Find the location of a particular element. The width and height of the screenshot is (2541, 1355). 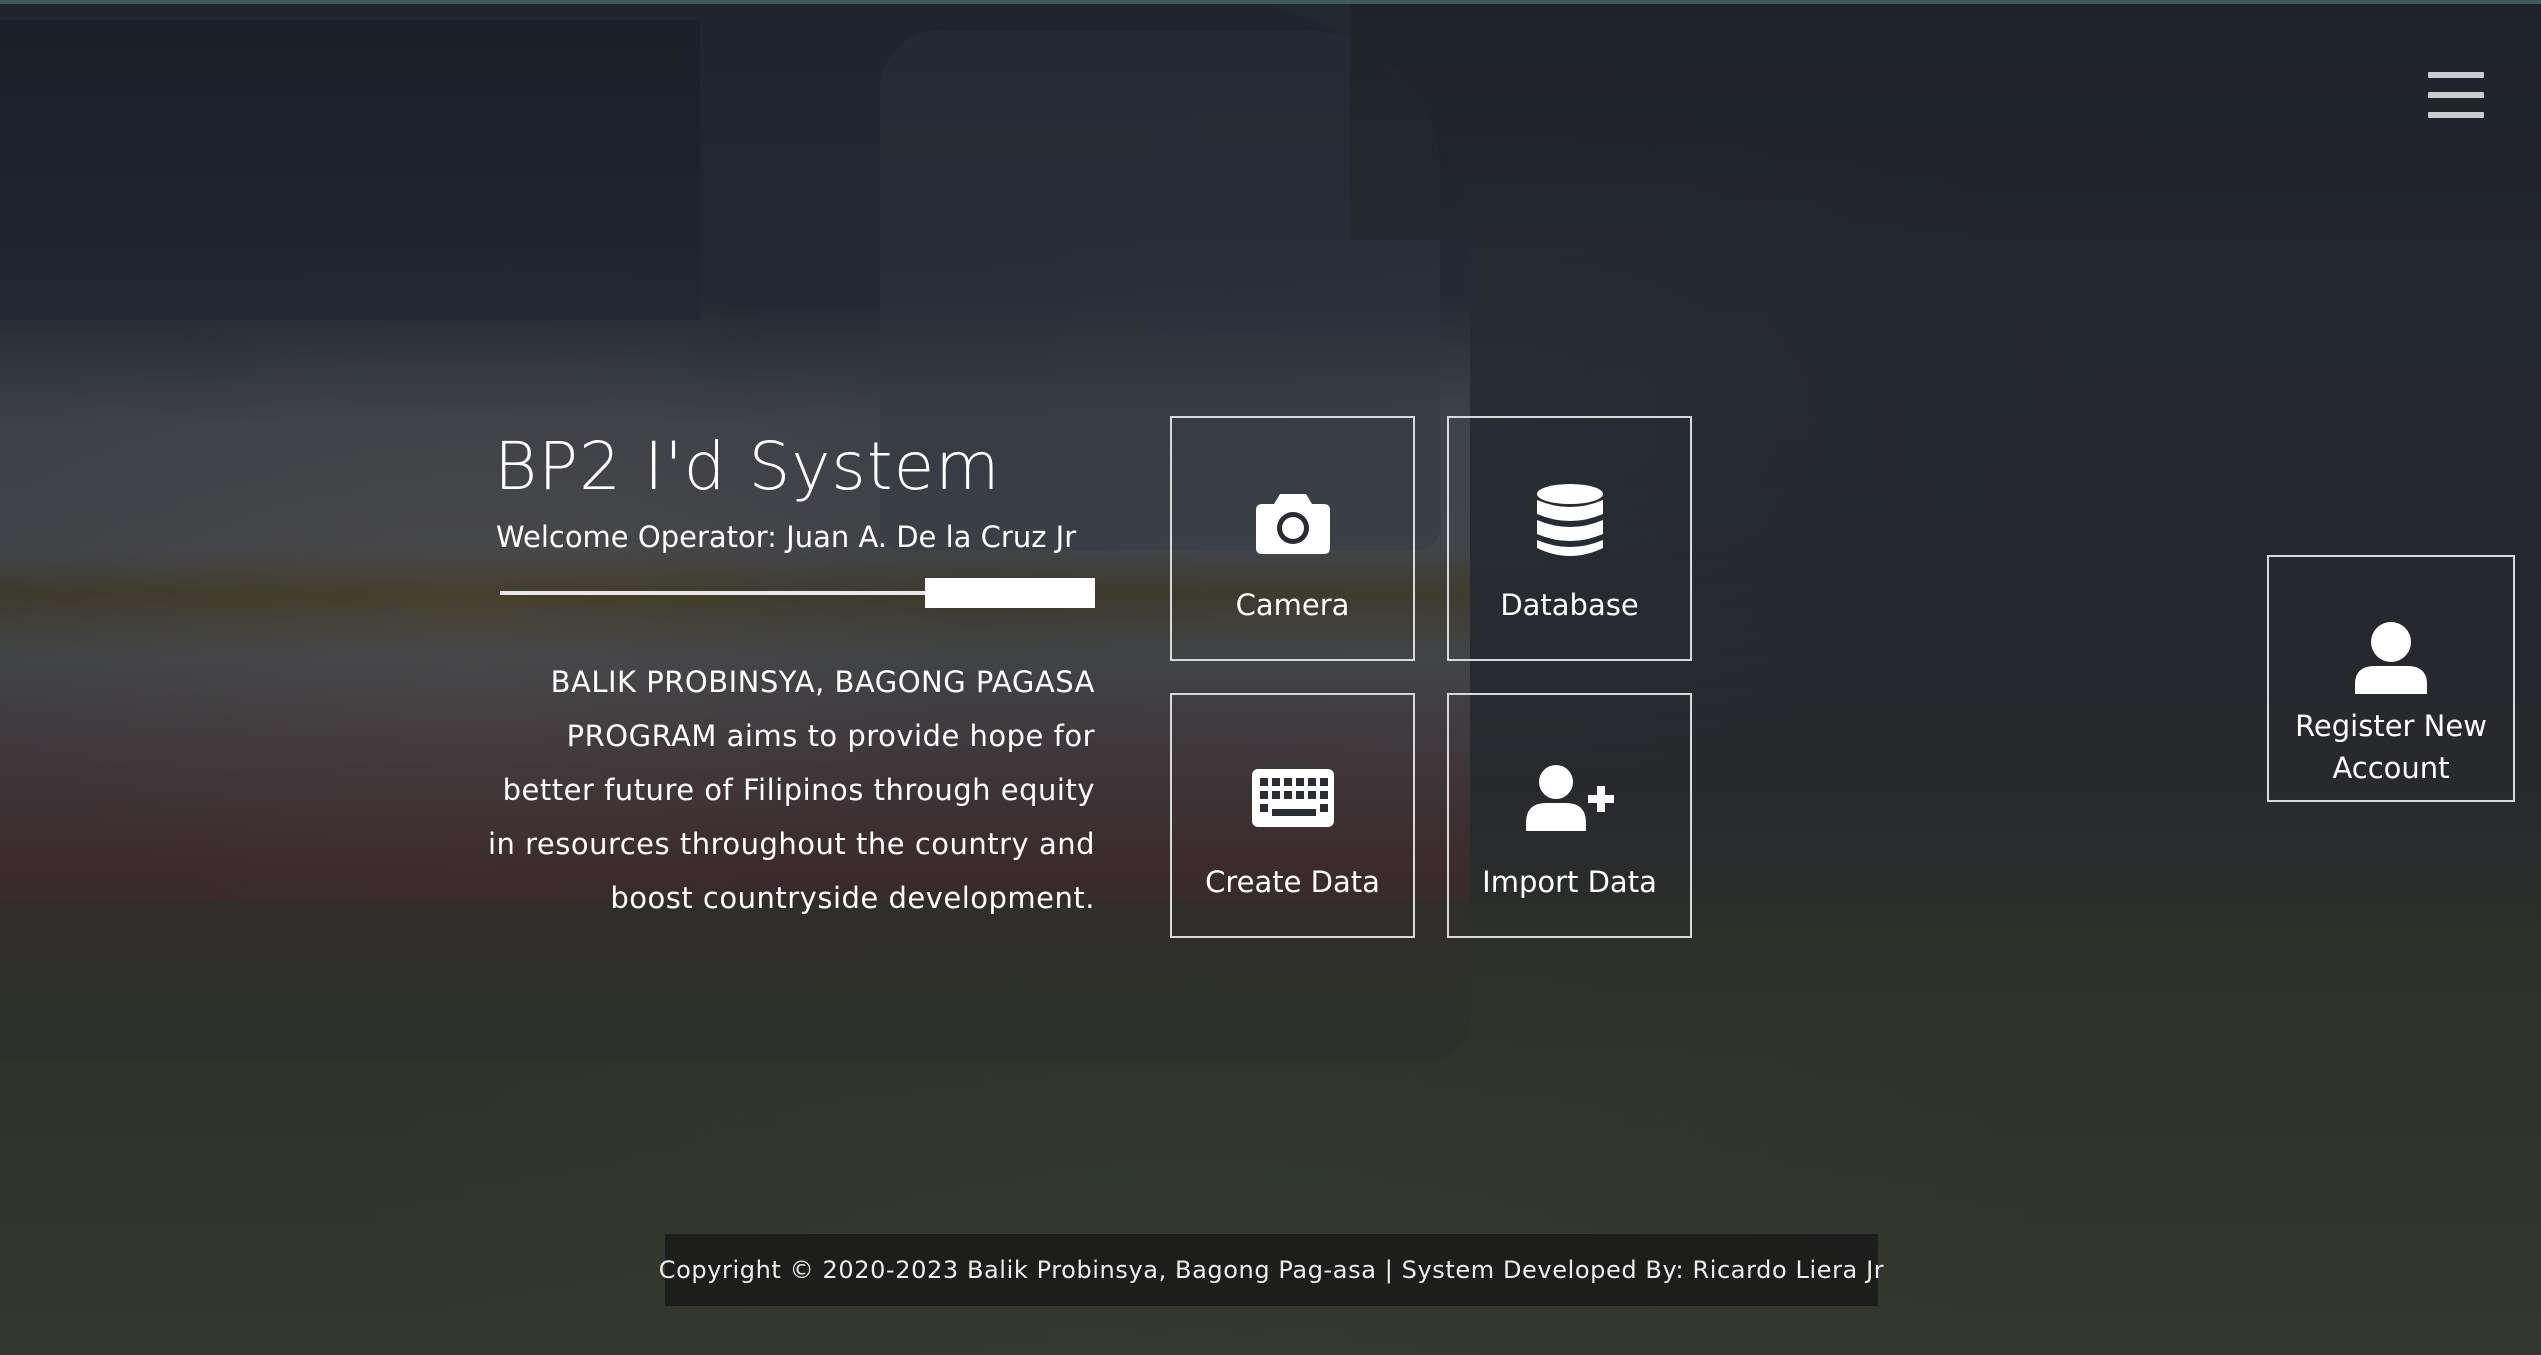

welcome-text: Welcome Operator: Juan A. De la Cruz Jr is located at coordinates (786, 537).